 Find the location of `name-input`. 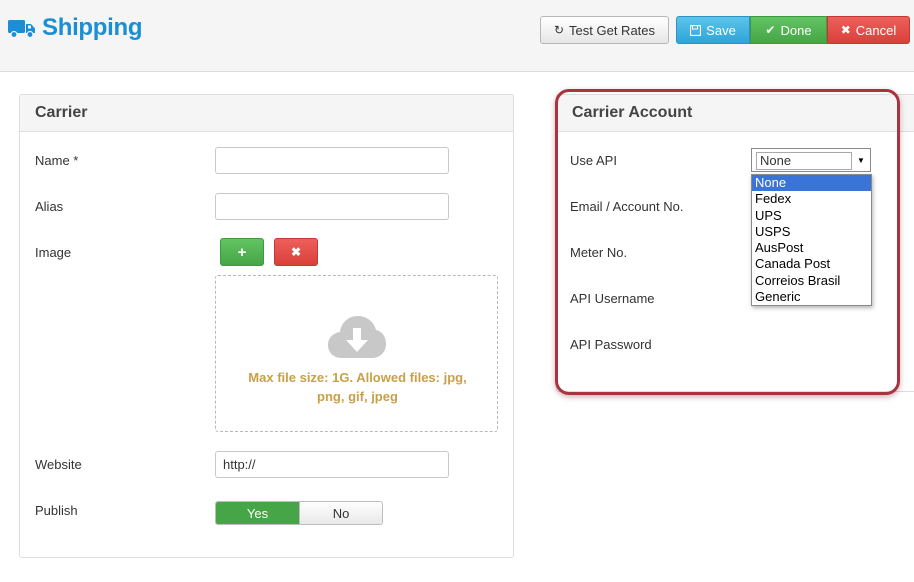

name-input is located at coordinates (332, 160).